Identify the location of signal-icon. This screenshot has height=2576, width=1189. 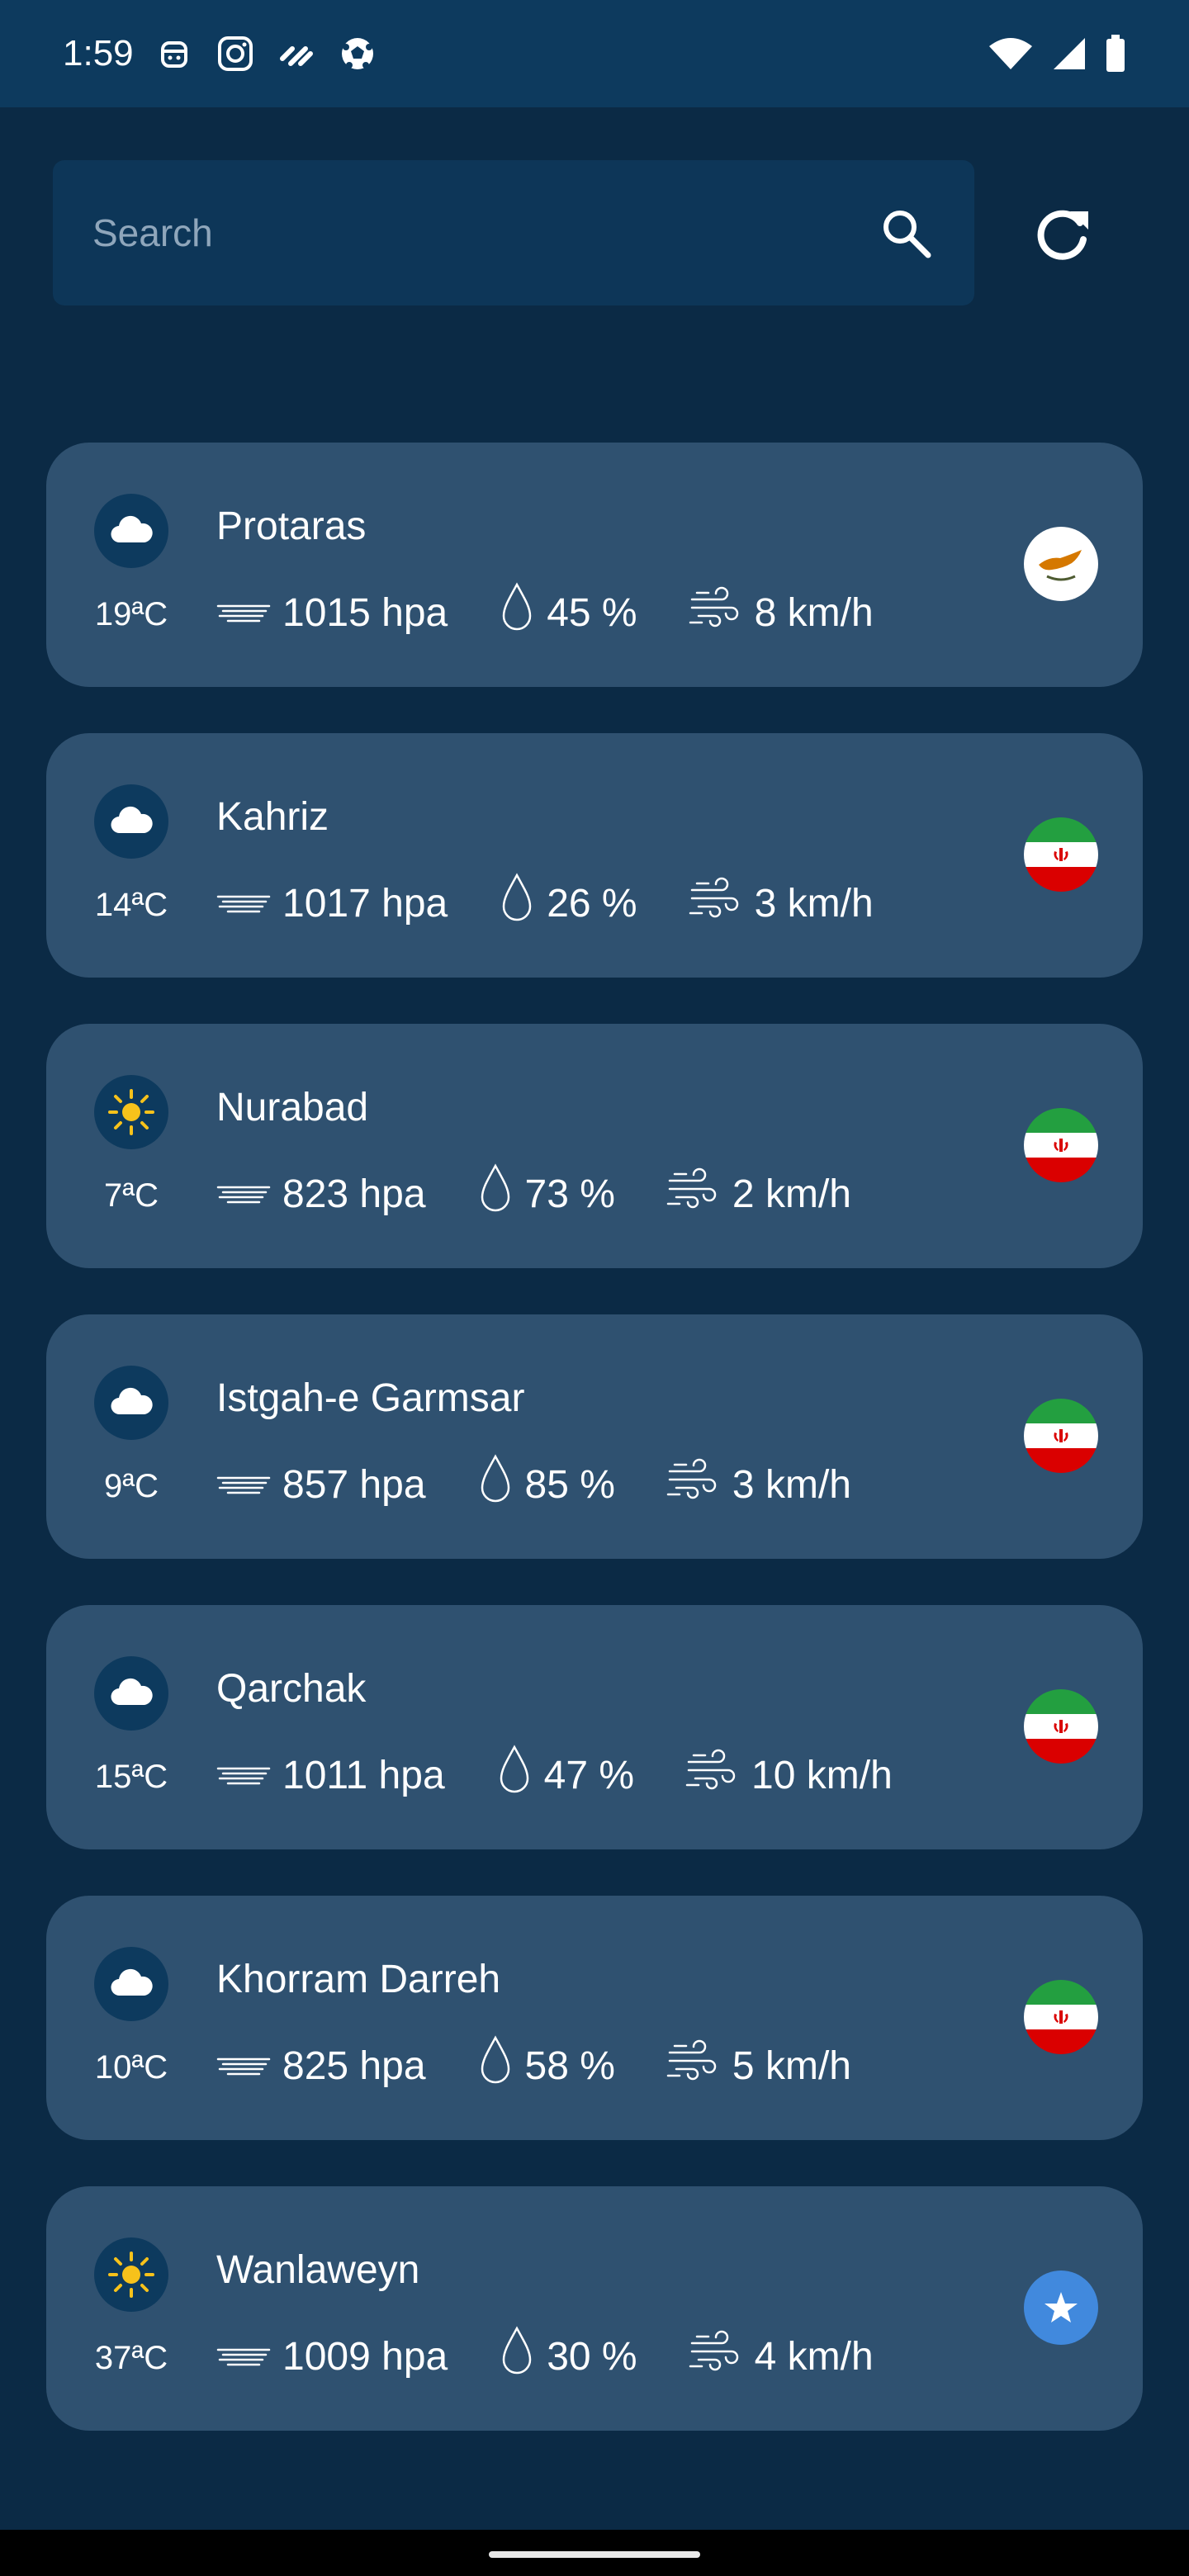
(1069, 53).